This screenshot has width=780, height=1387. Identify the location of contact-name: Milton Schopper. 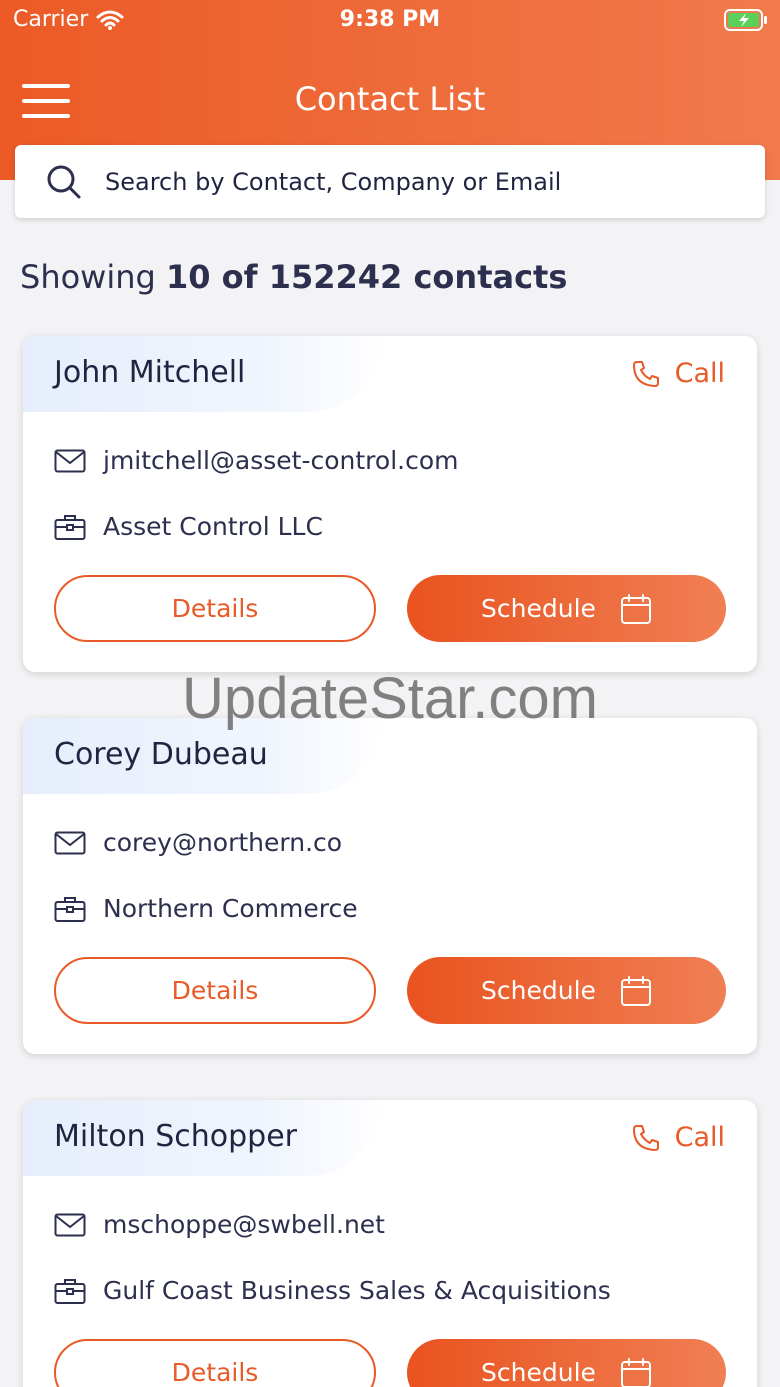
(176, 1136).